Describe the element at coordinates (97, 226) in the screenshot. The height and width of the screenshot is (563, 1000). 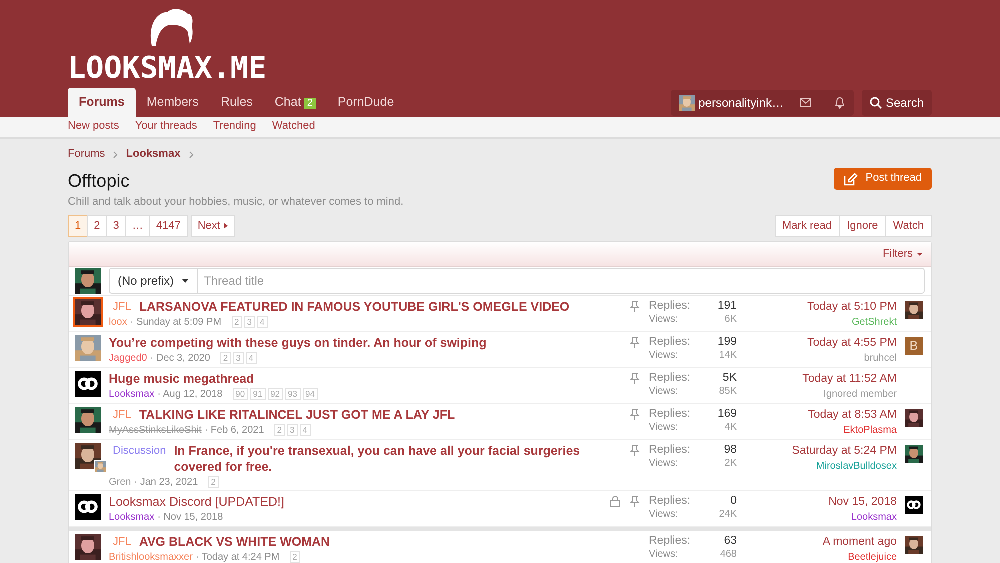
I see `page-link: 2` at that location.